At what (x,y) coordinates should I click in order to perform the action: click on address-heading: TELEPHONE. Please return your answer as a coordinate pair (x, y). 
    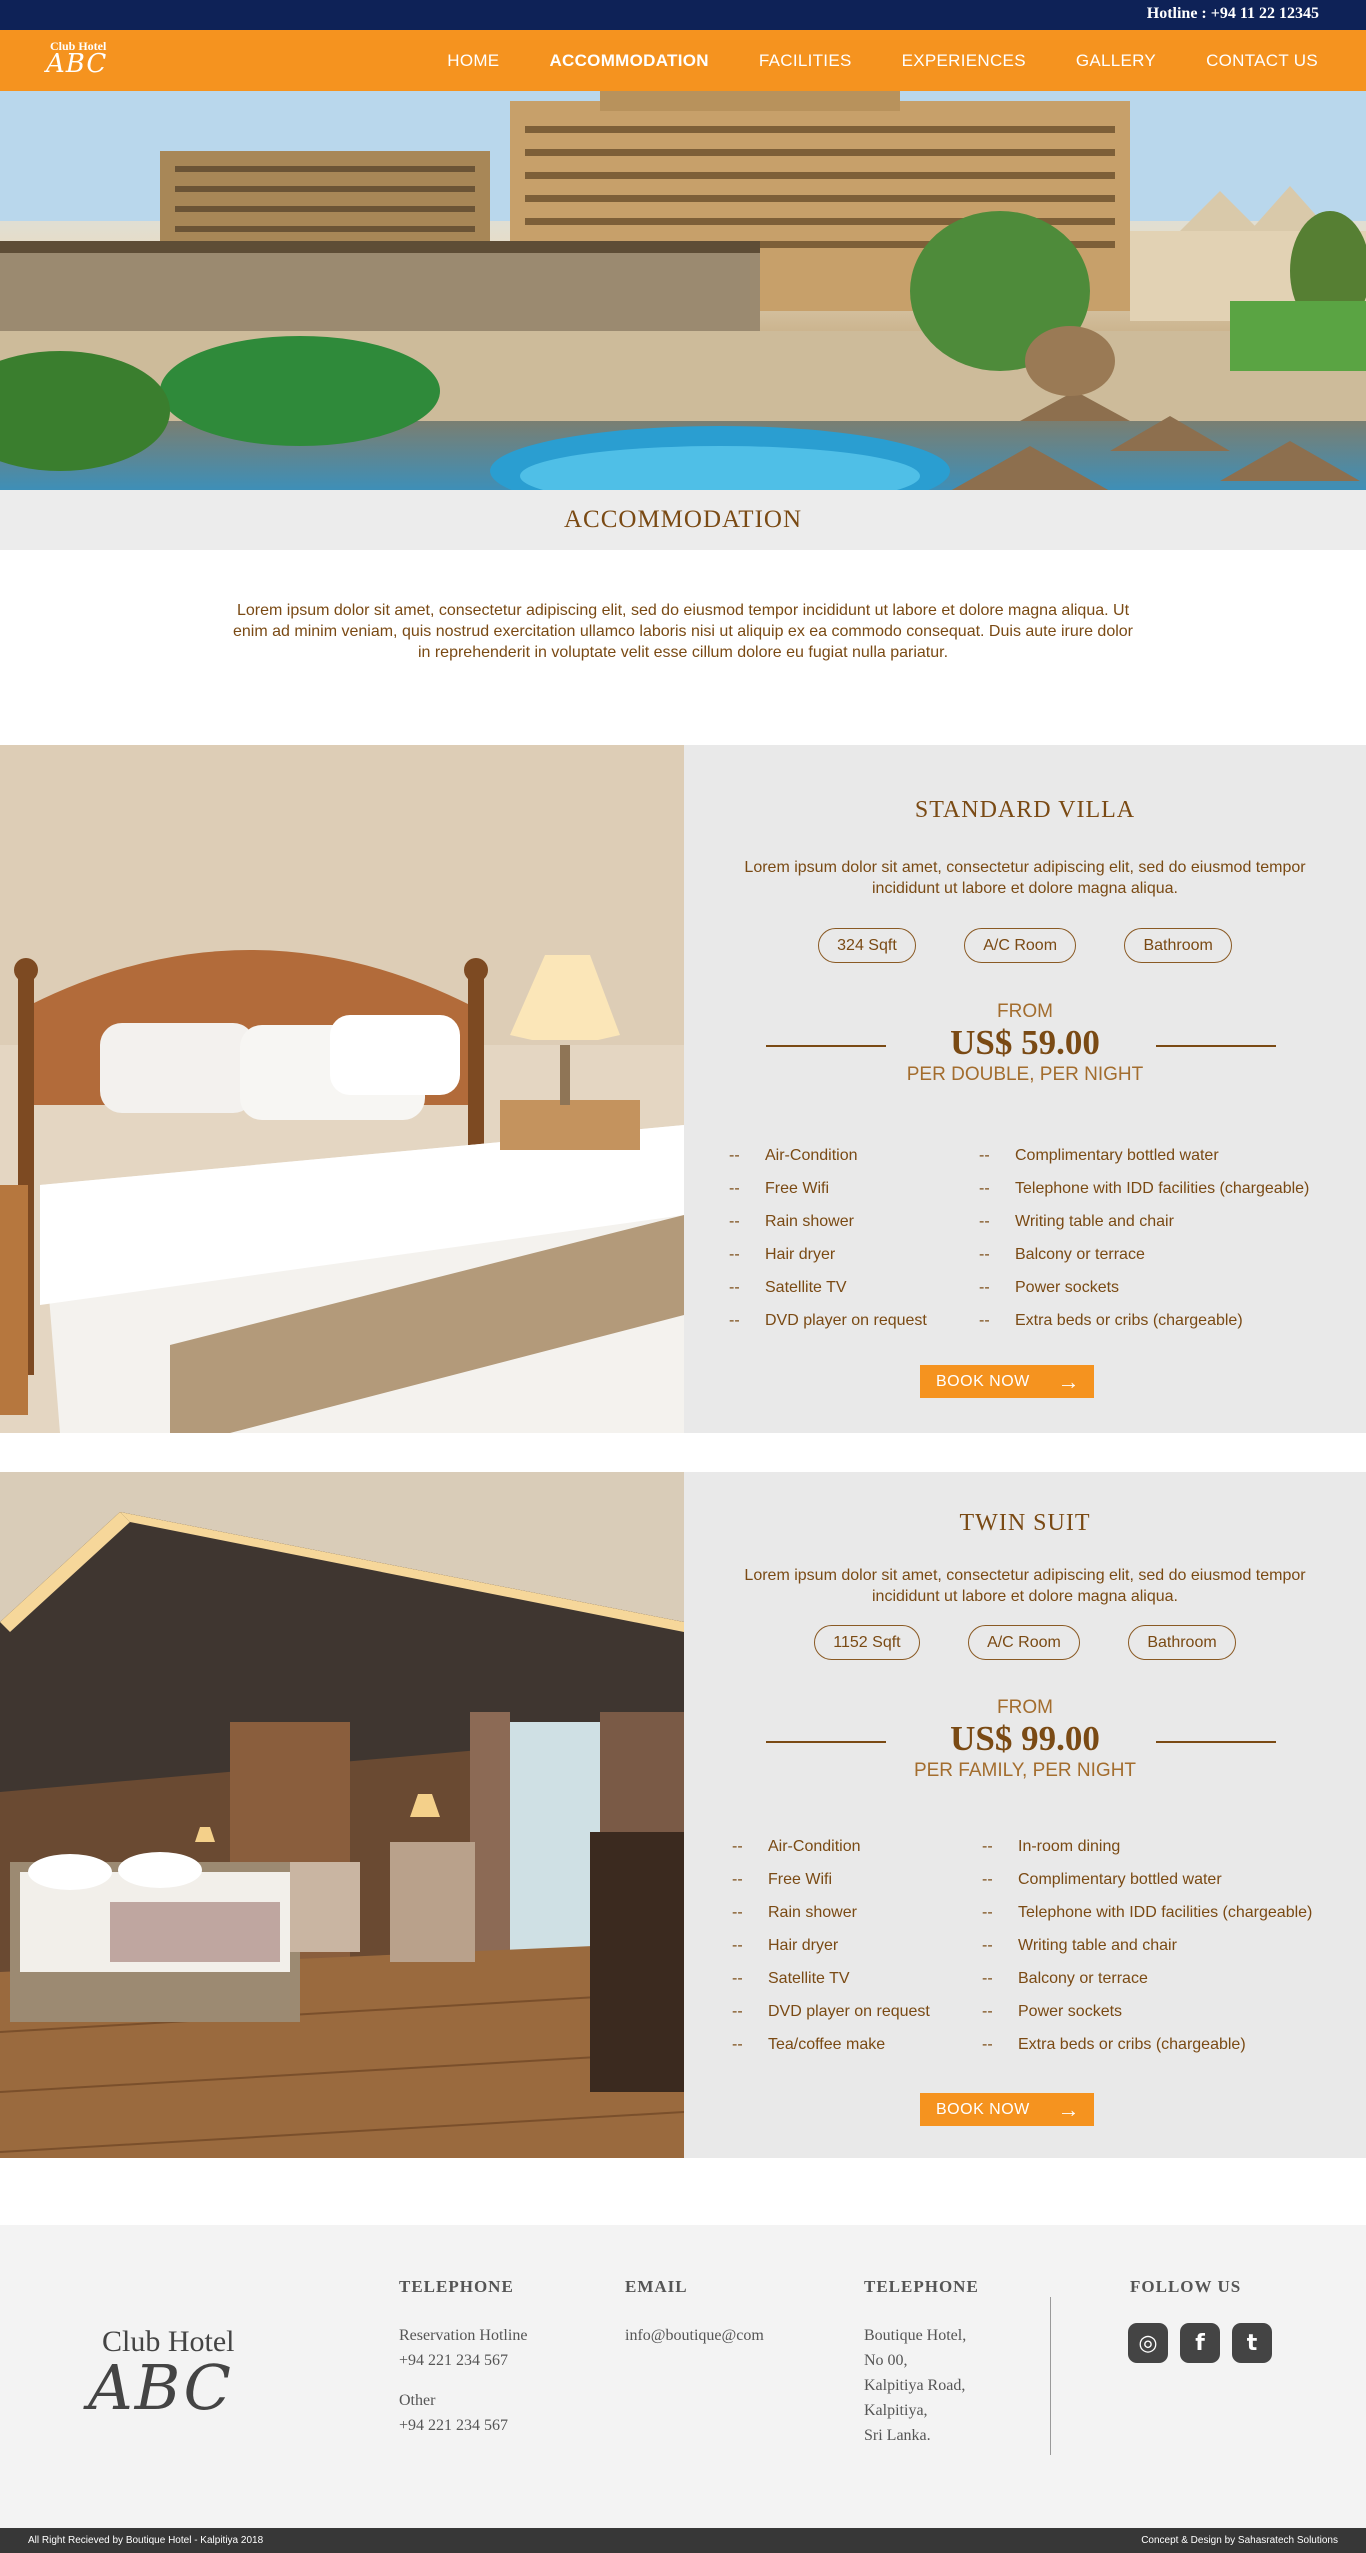
    Looking at the image, I should click on (921, 2286).